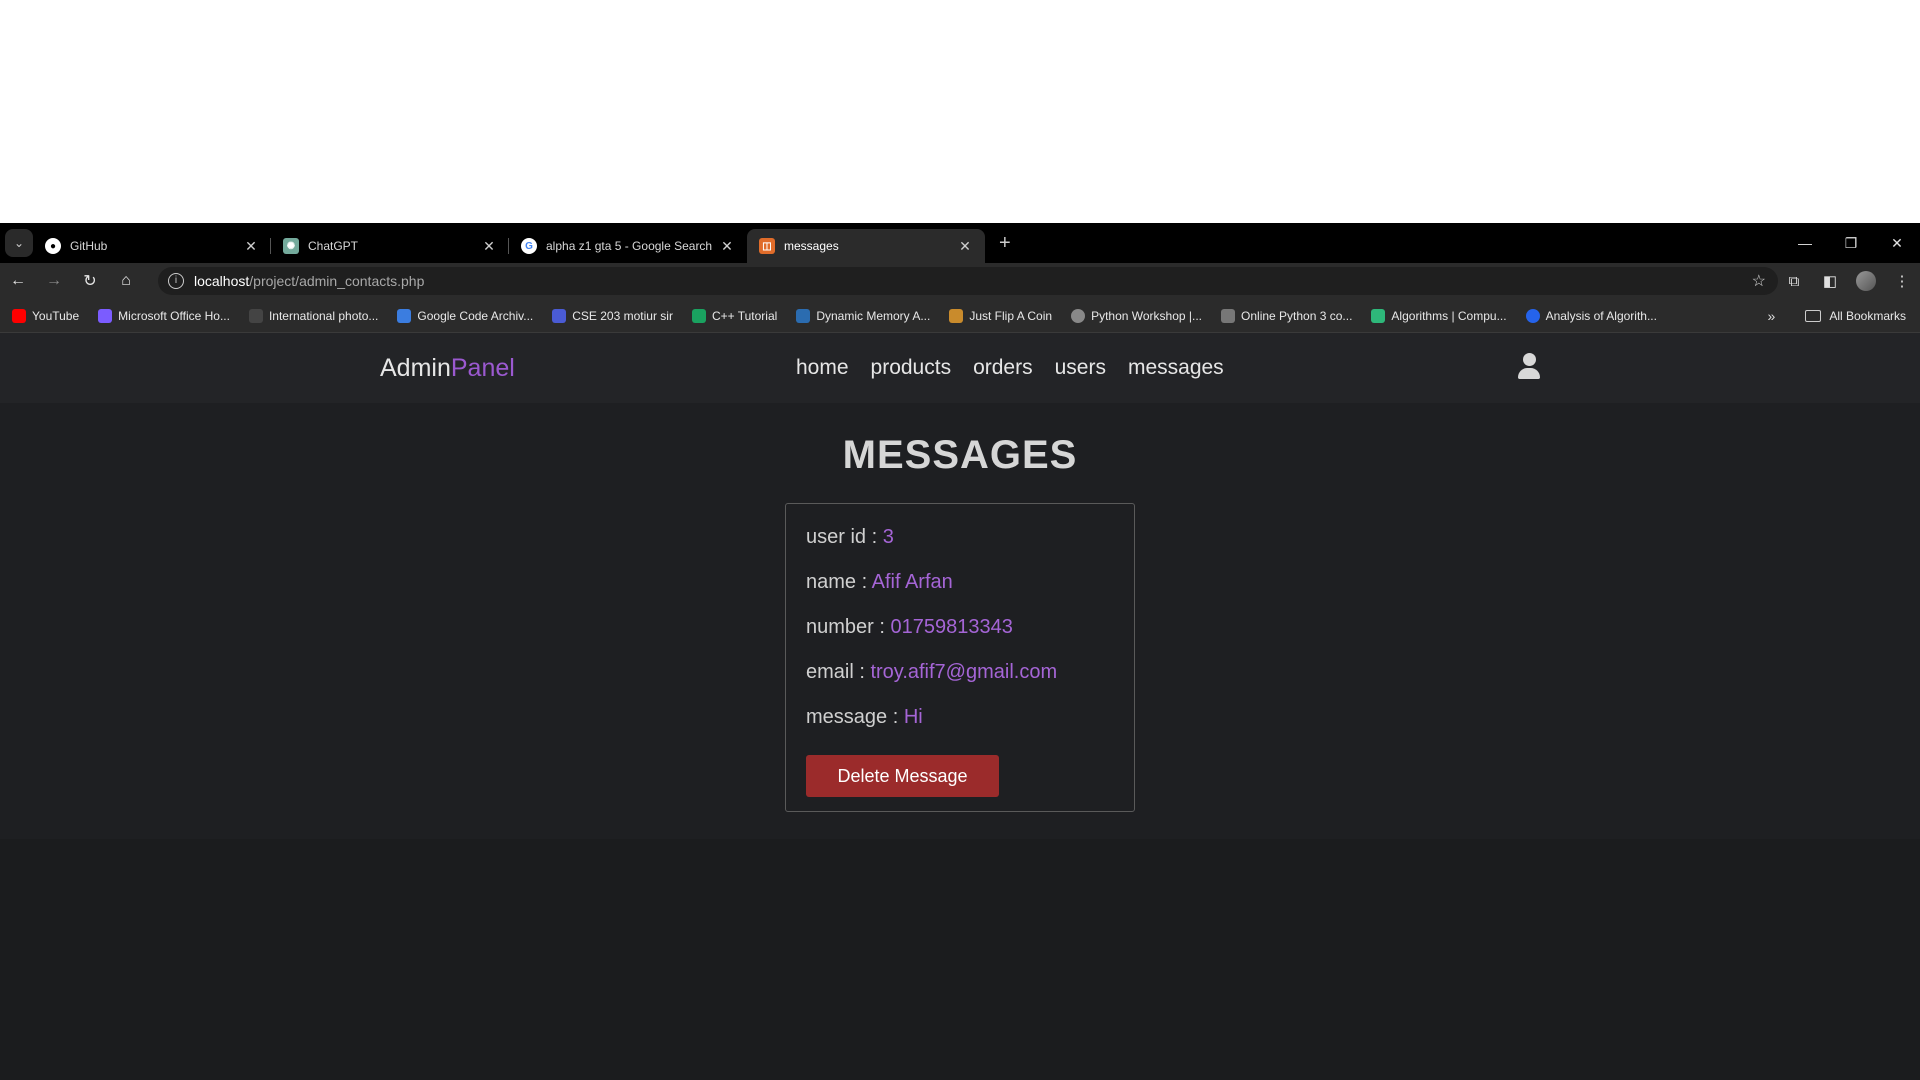 This screenshot has width=1920, height=1080. Describe the element at coordinates (960, 728) in the screenshot. I see `message-row: message : Hi` at that location.